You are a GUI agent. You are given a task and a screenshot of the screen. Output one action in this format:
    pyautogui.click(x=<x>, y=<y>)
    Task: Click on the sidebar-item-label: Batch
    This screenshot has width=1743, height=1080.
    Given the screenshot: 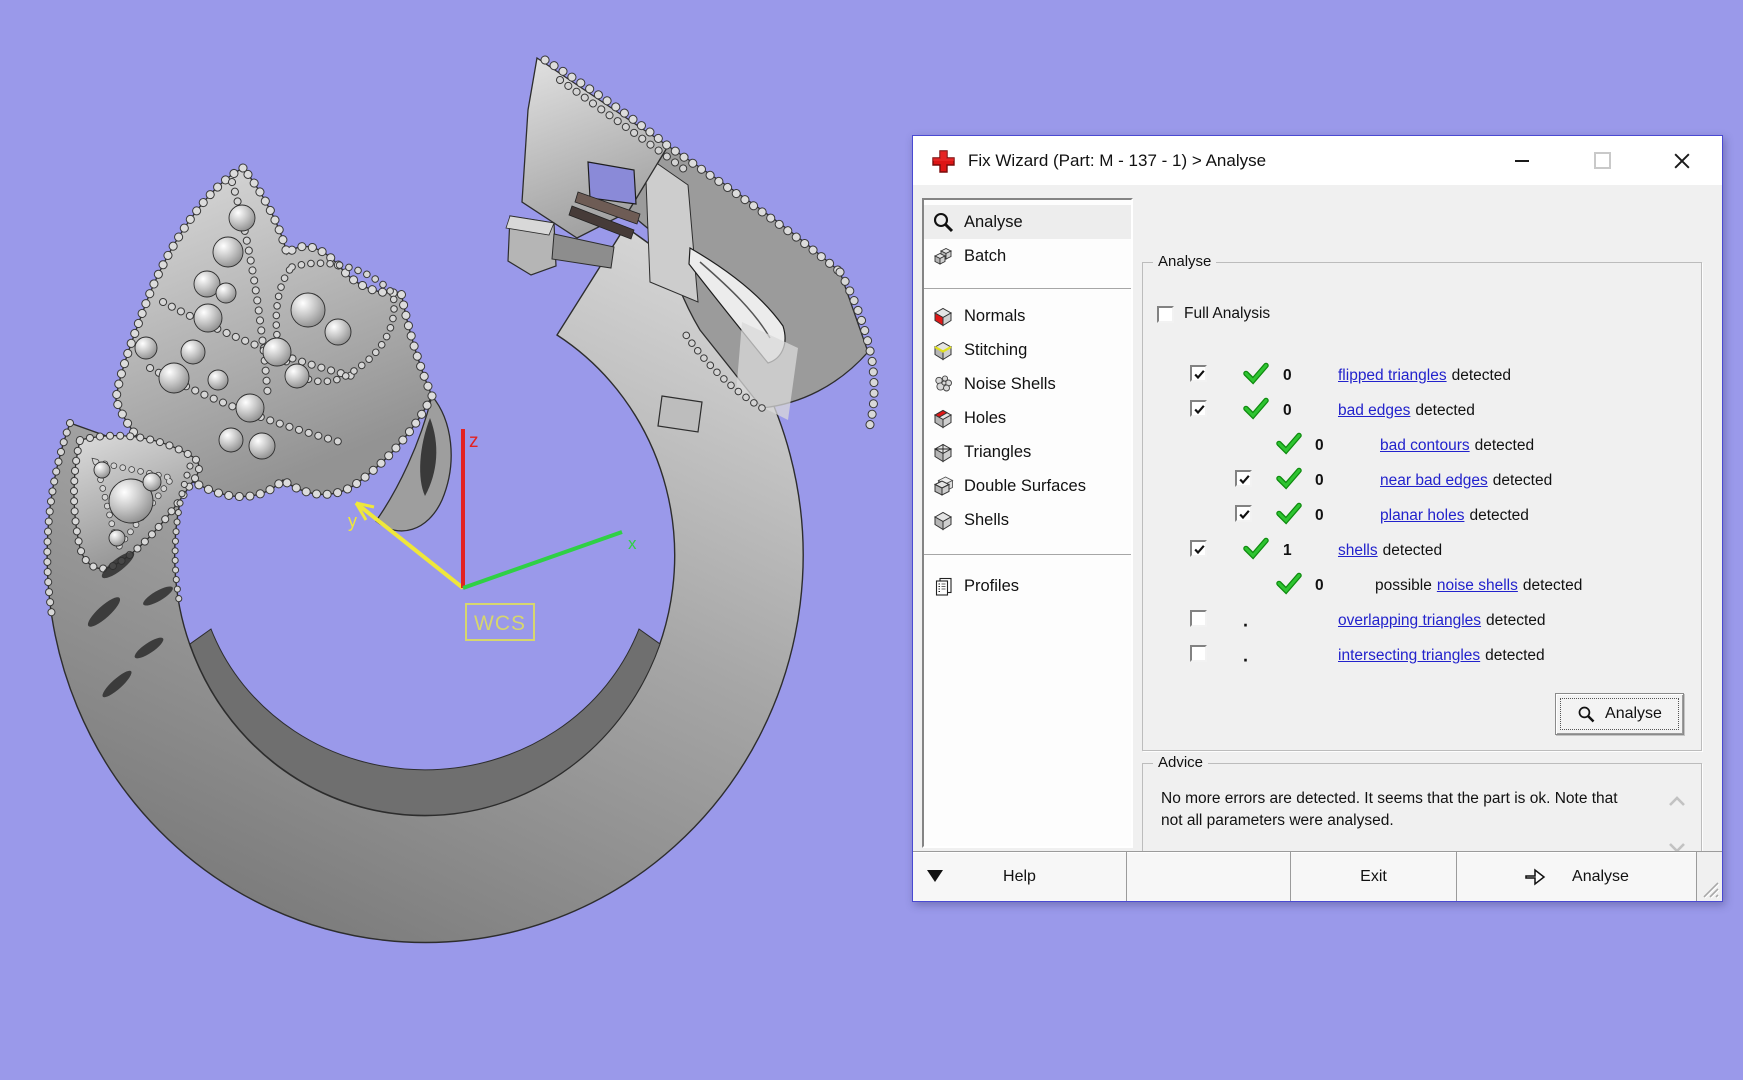 What is the action you would take?
    pyautogui.click(x=985, y=255)
    